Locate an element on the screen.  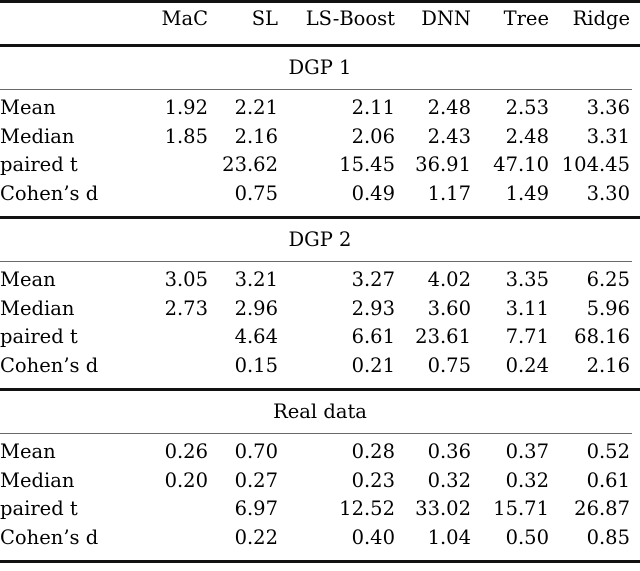
cell-lsboost: 0.23 is located at coordinates (336, 485).